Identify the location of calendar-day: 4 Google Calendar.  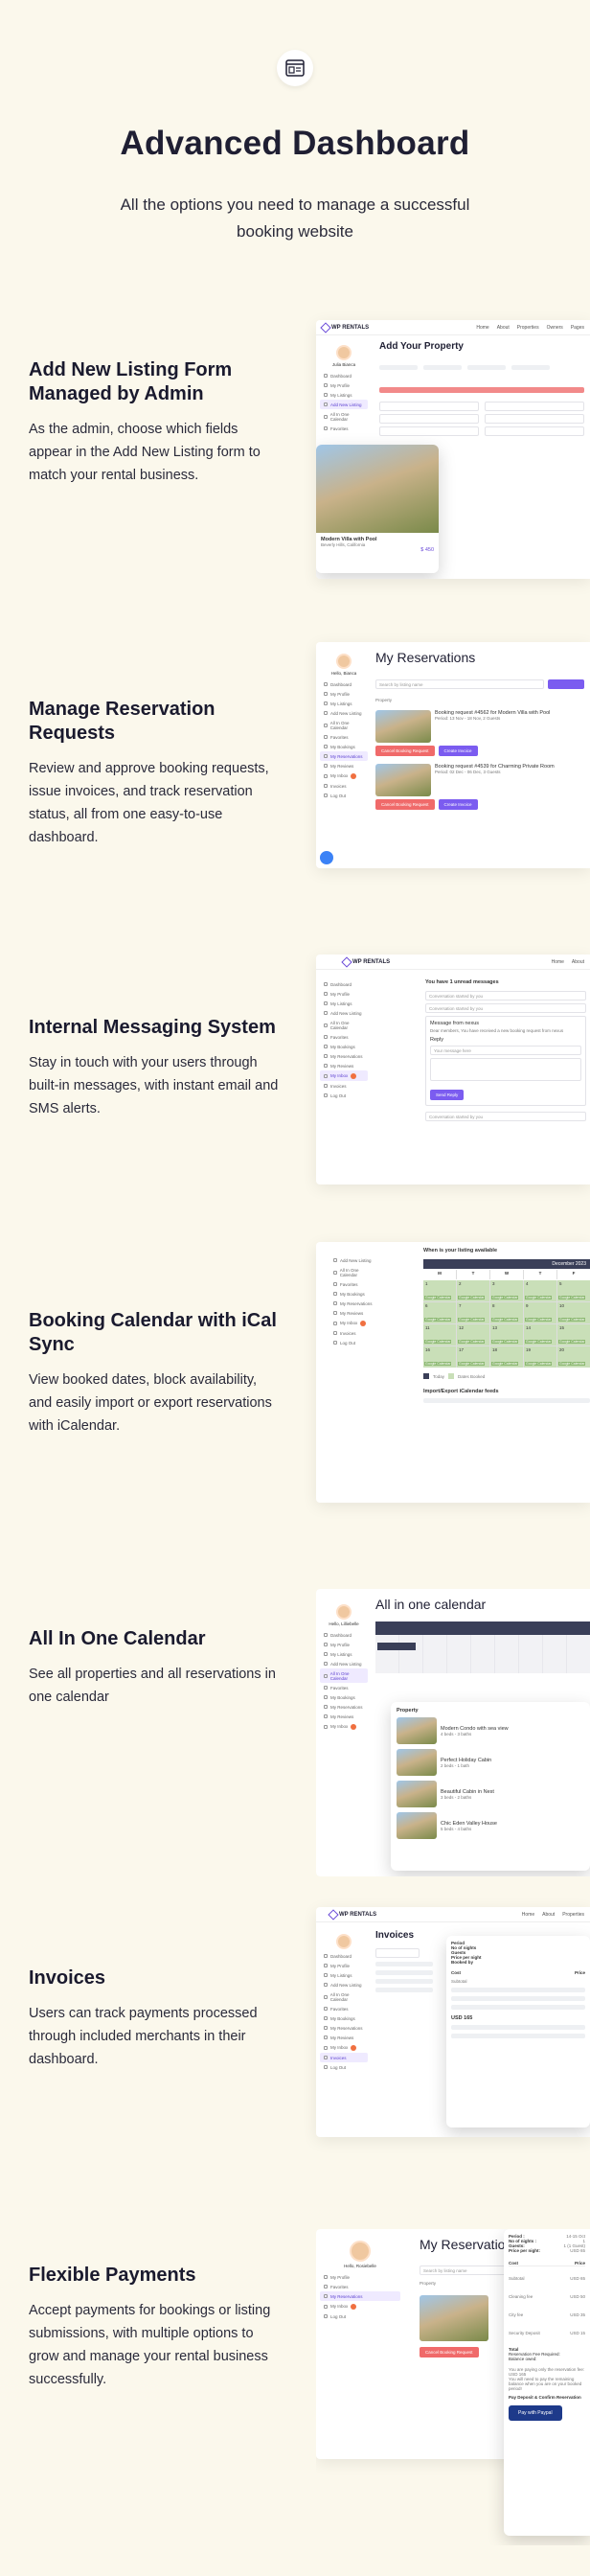
(540, 1290).